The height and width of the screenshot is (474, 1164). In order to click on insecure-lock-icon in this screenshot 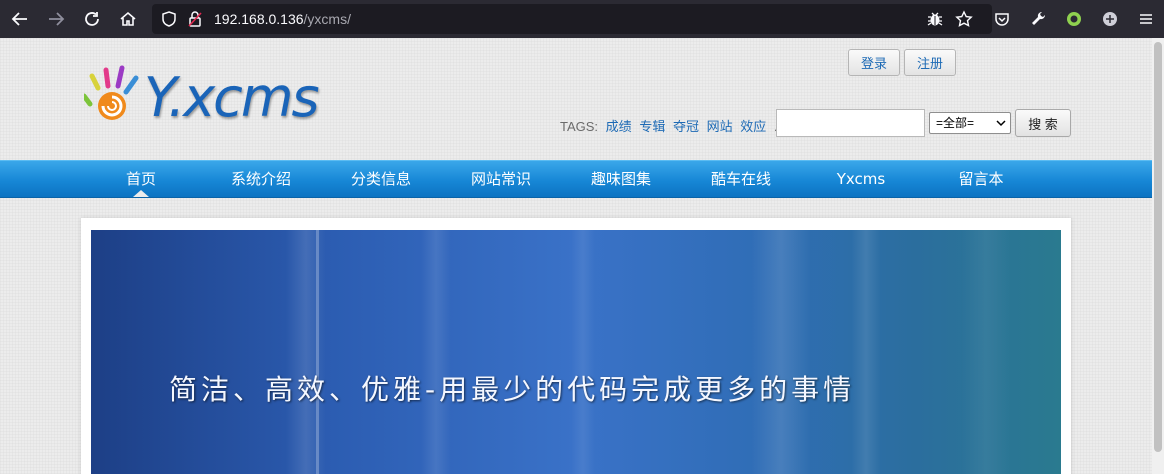, I will do `click(195, 19)`.